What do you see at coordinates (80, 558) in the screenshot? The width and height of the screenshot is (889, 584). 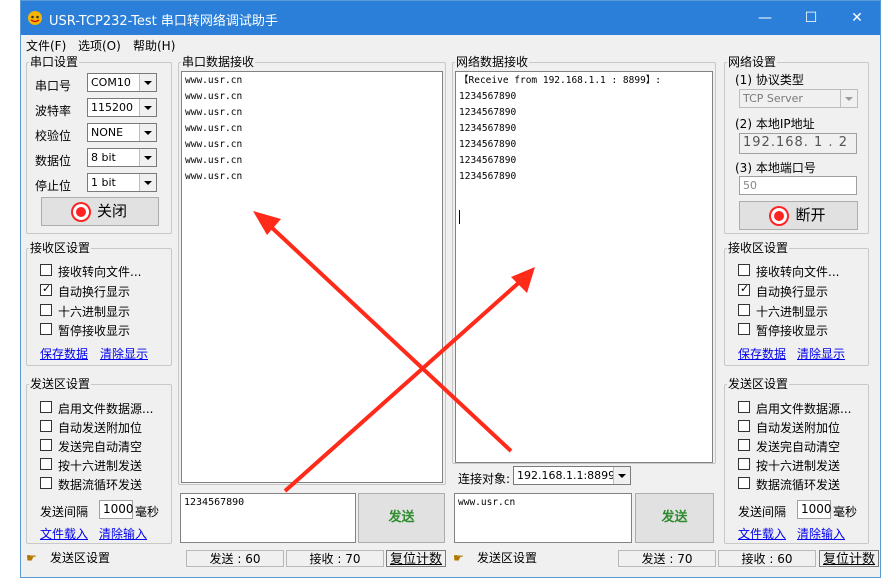 I see `status-send-settings-left: 发送区设置` at bounding box center [80, 558].